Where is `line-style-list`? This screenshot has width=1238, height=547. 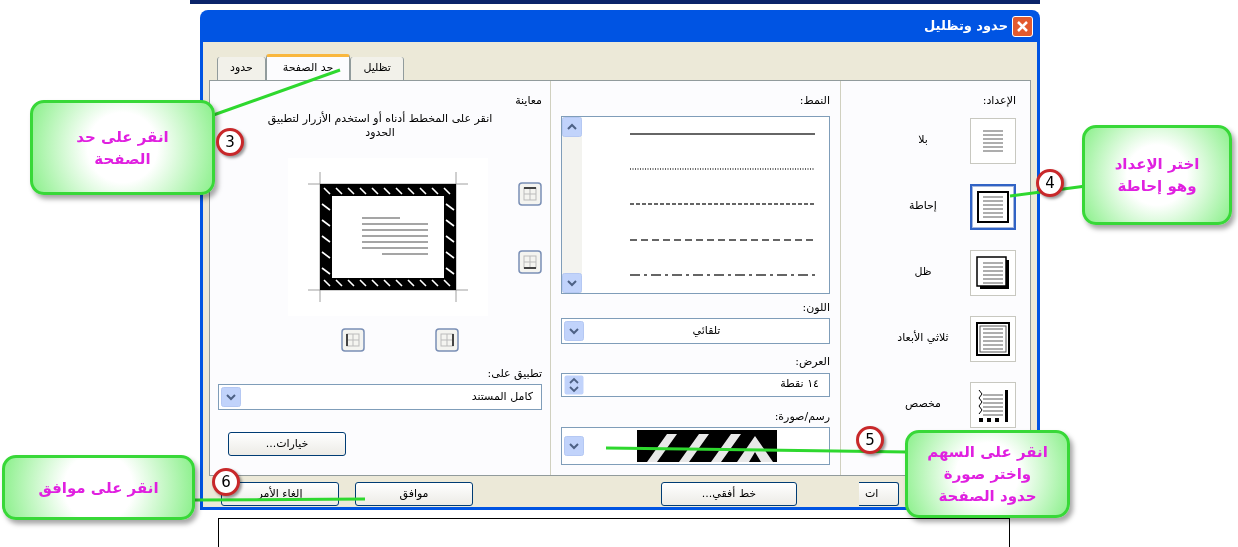
line-style-list is located at coordinates (695, 204).